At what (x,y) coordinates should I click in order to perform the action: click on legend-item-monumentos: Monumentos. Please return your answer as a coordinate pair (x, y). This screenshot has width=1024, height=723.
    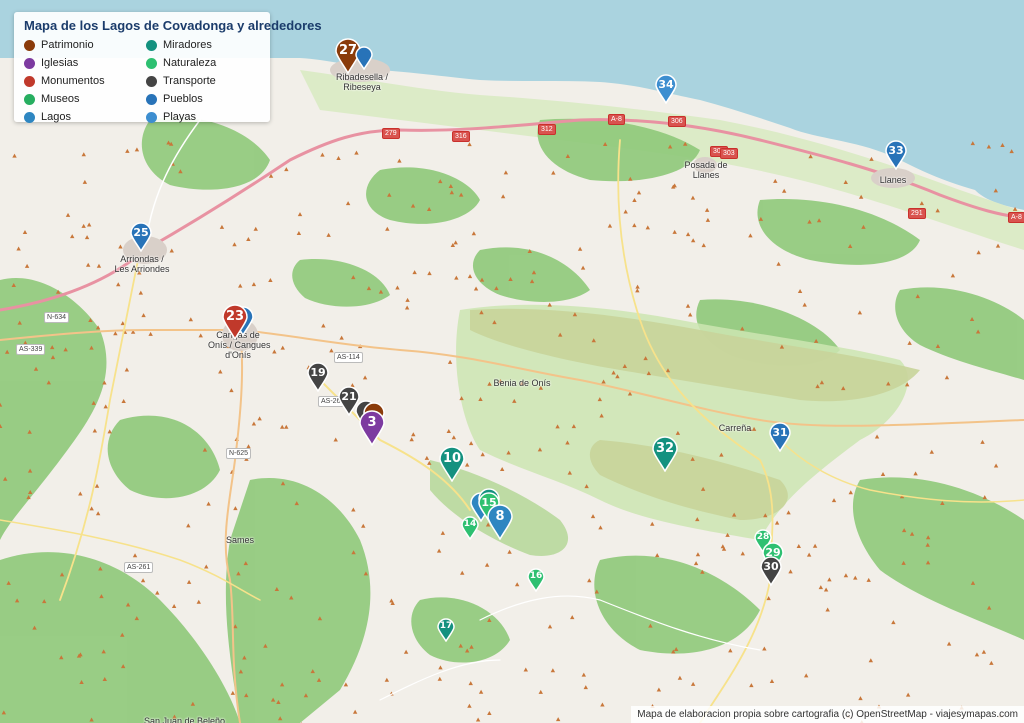
    Looking at the image, I should click on (85, 81).